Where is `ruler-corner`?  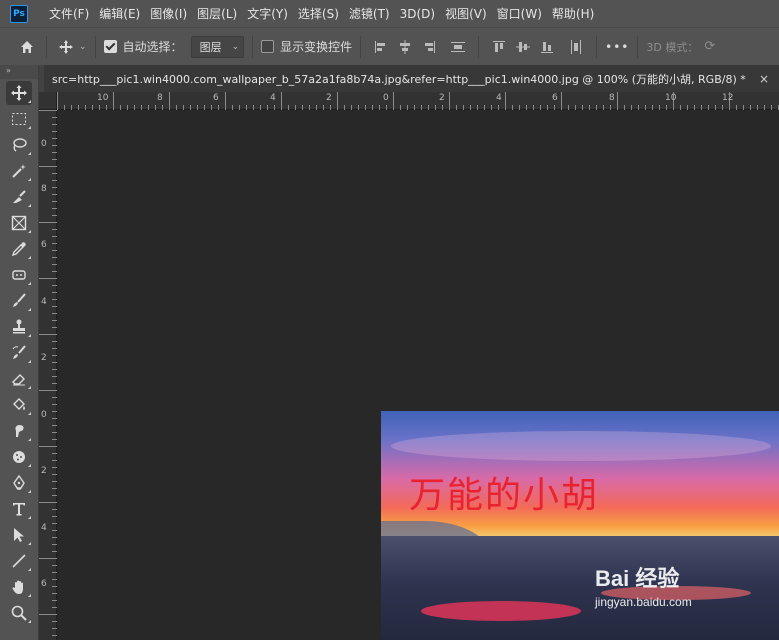
ruler-corner is located at coordinates (48, 101).